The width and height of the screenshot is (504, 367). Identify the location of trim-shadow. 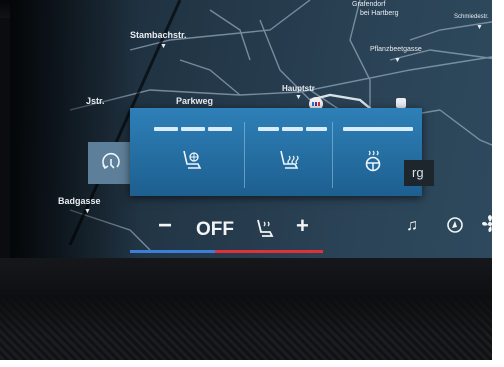
(252, 315).